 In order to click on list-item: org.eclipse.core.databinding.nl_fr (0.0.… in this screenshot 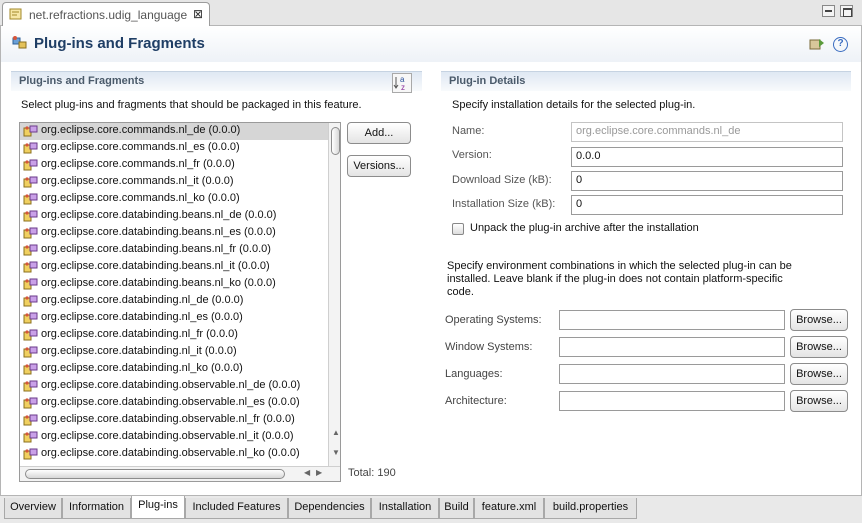, I will do `click(174, 335)`.